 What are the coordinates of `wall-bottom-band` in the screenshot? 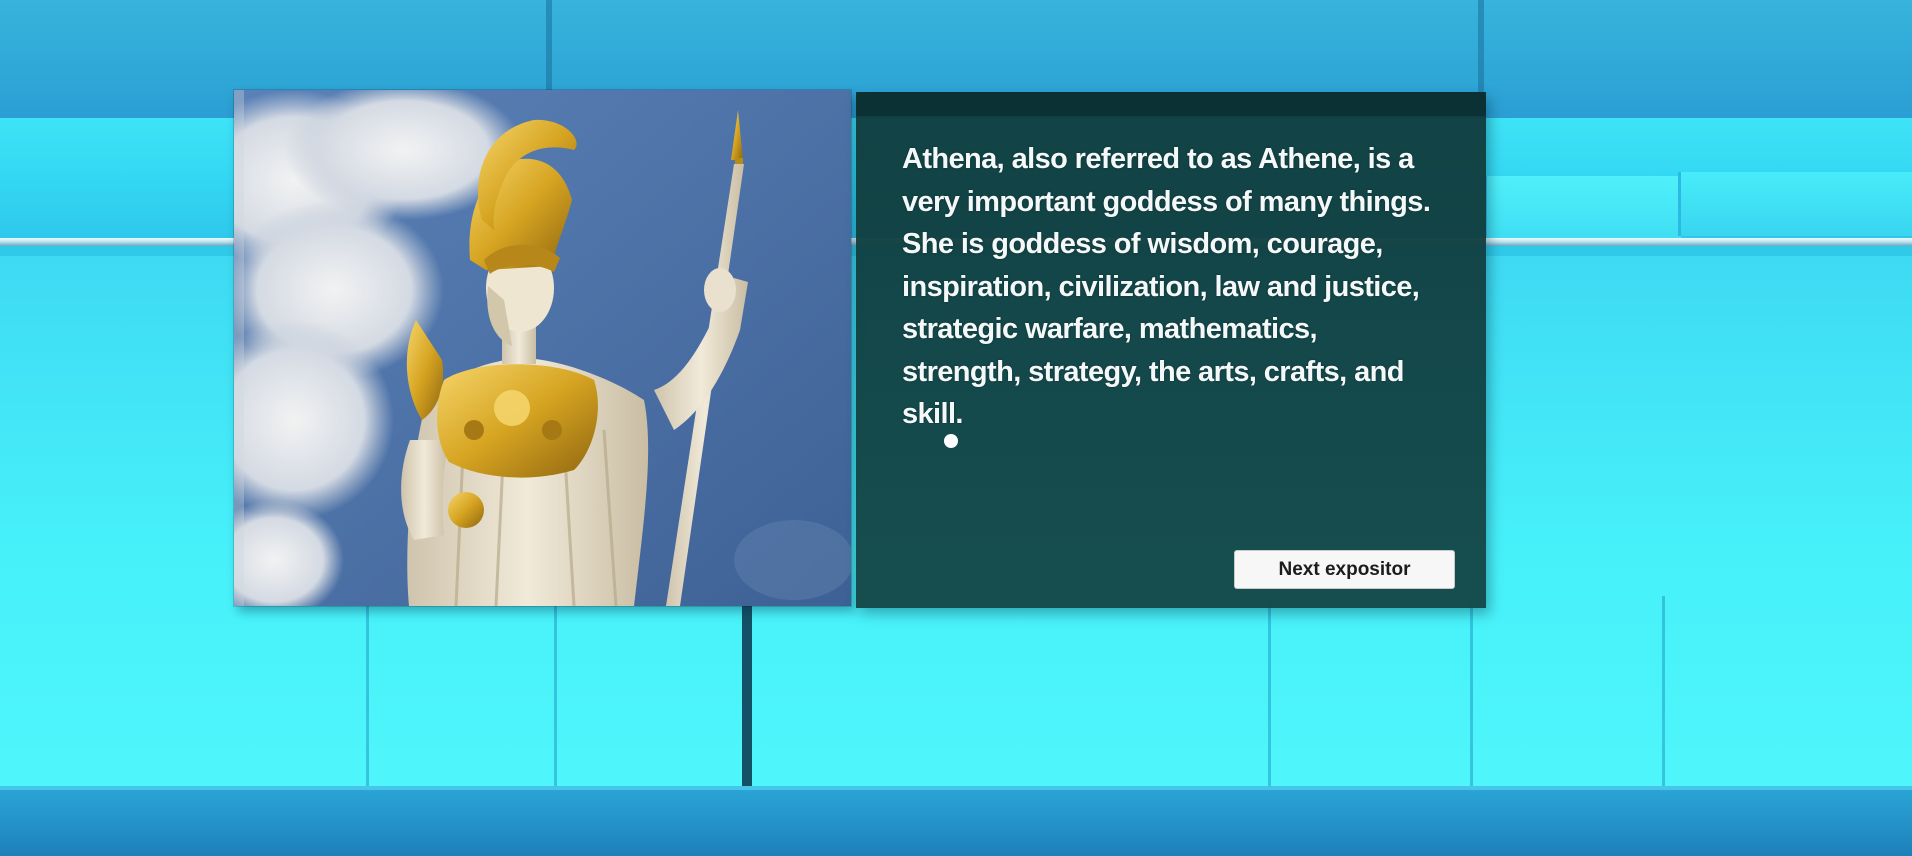 It's located at (956, 823).